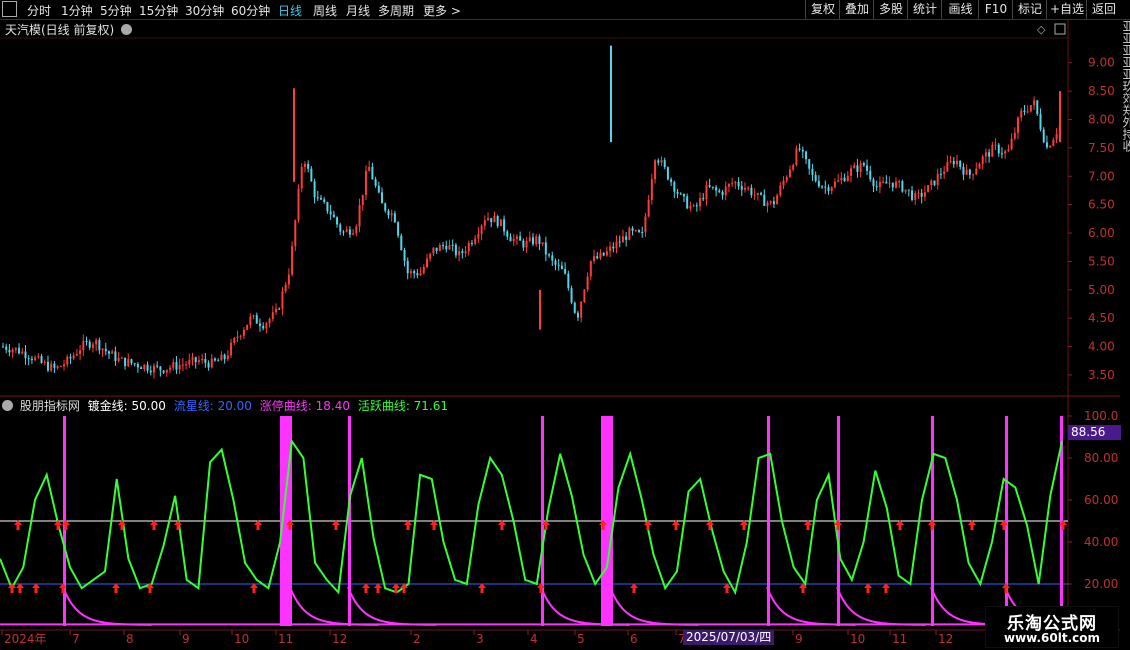 Image resolution: width=1130 pixels, height=650 pixels. Describe the element at coordinates (186, 639) in the screenshot. I see `time-tick-label: 9` at that location.